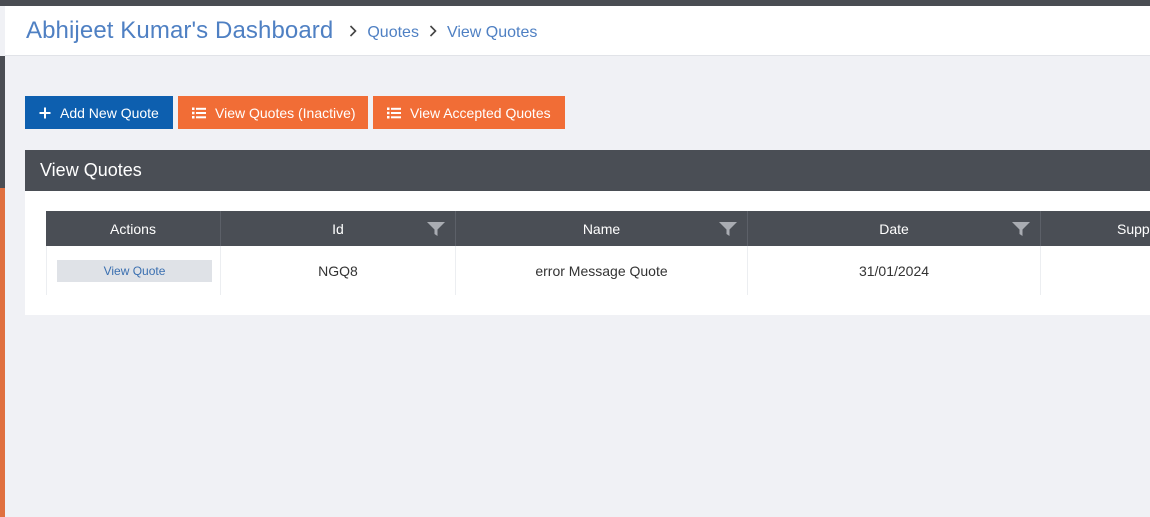 Image resolution: width=1150 pixels, height=517 pixels. Describe the element at coordinates (45, 113) in the screenshot. I see `plus-icon` at that location.